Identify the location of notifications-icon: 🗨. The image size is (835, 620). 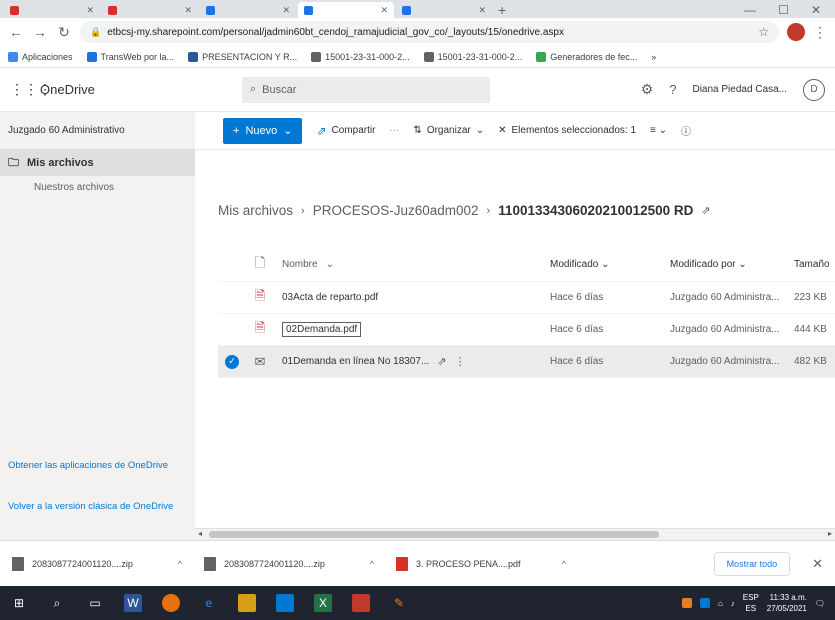
(820, 603).